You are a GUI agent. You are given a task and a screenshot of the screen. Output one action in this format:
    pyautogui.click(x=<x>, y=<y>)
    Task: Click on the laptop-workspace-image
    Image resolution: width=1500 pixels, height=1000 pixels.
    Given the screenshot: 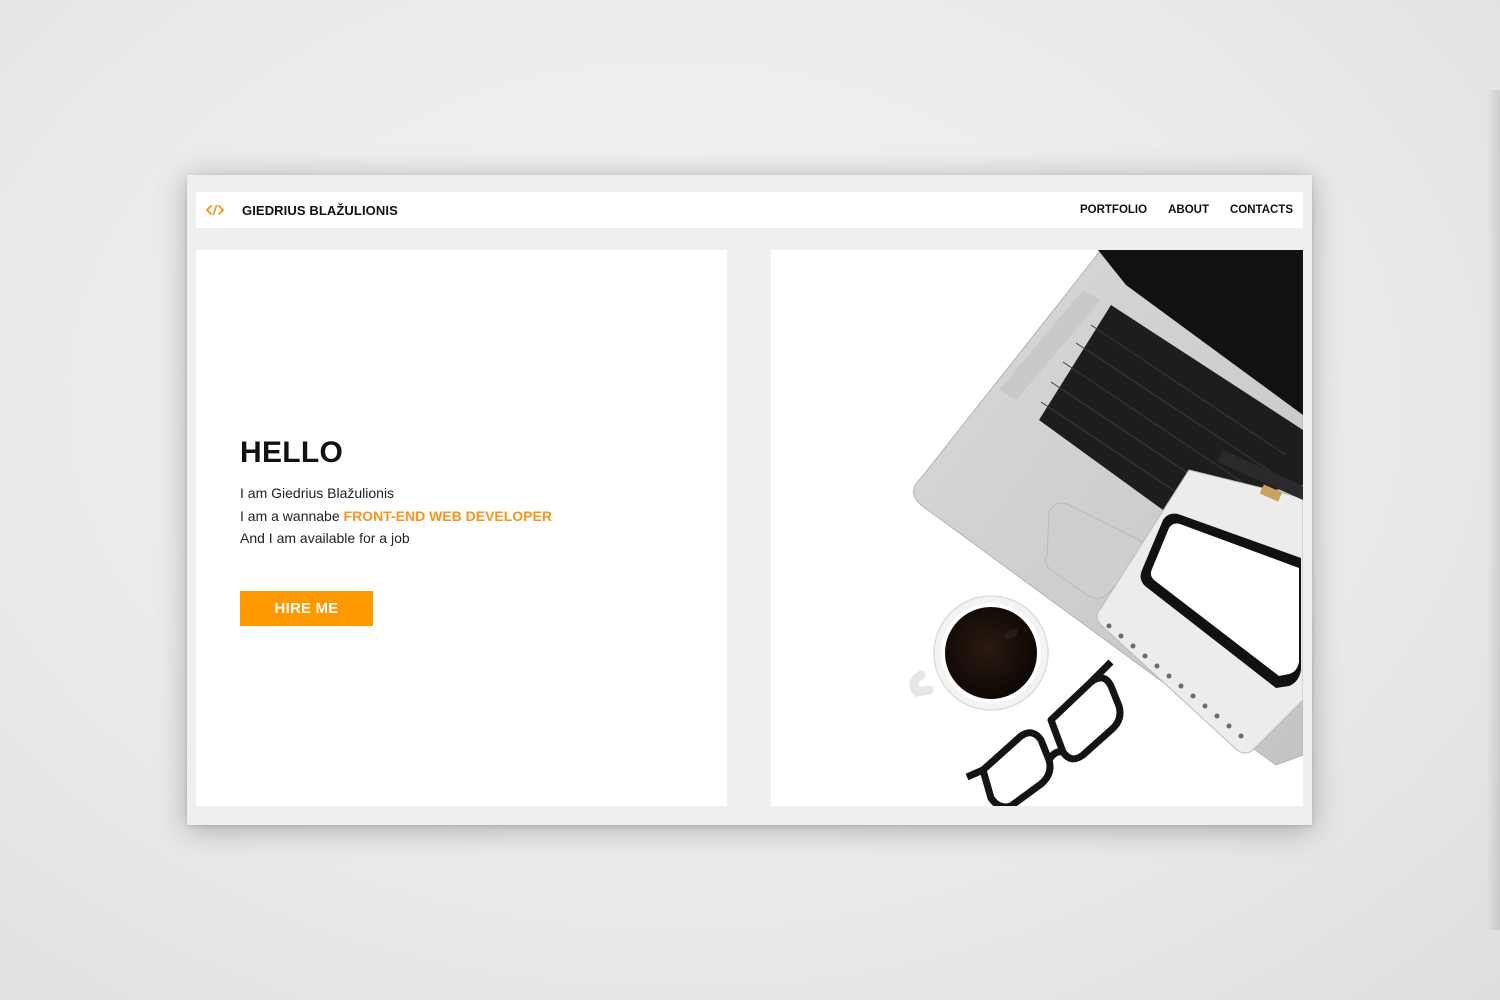 What is the action you would take?
    pyautogui.click(x=1106, y=528)
    